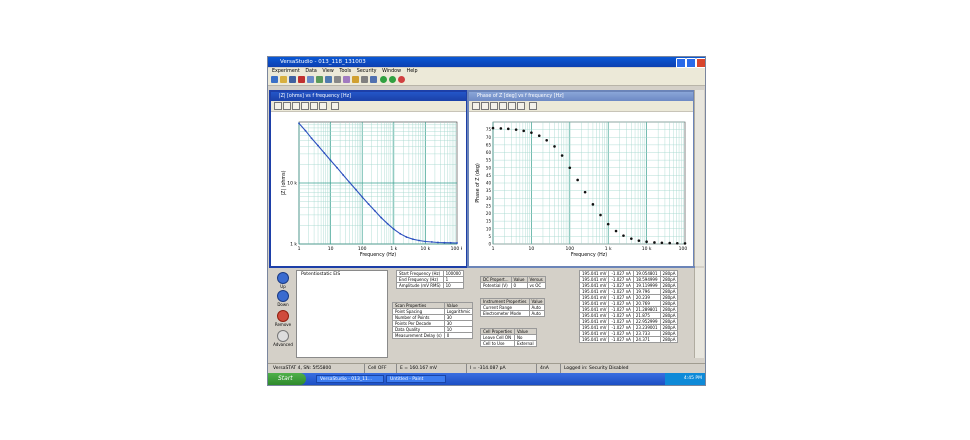  Describe the element at coordinates (628, 327) in the screenshot. I see `table-row: 195.041 mV -1.027 nA 23.239001 280pA` at that location.